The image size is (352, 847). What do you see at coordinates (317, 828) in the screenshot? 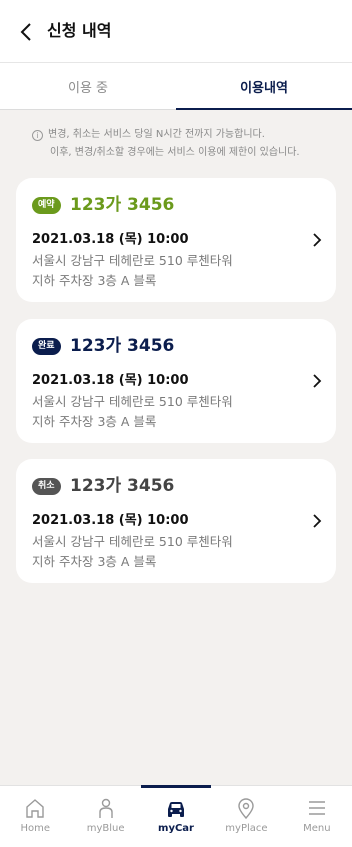
I see `nav-label: Menu` at bounding box center [317, 828].